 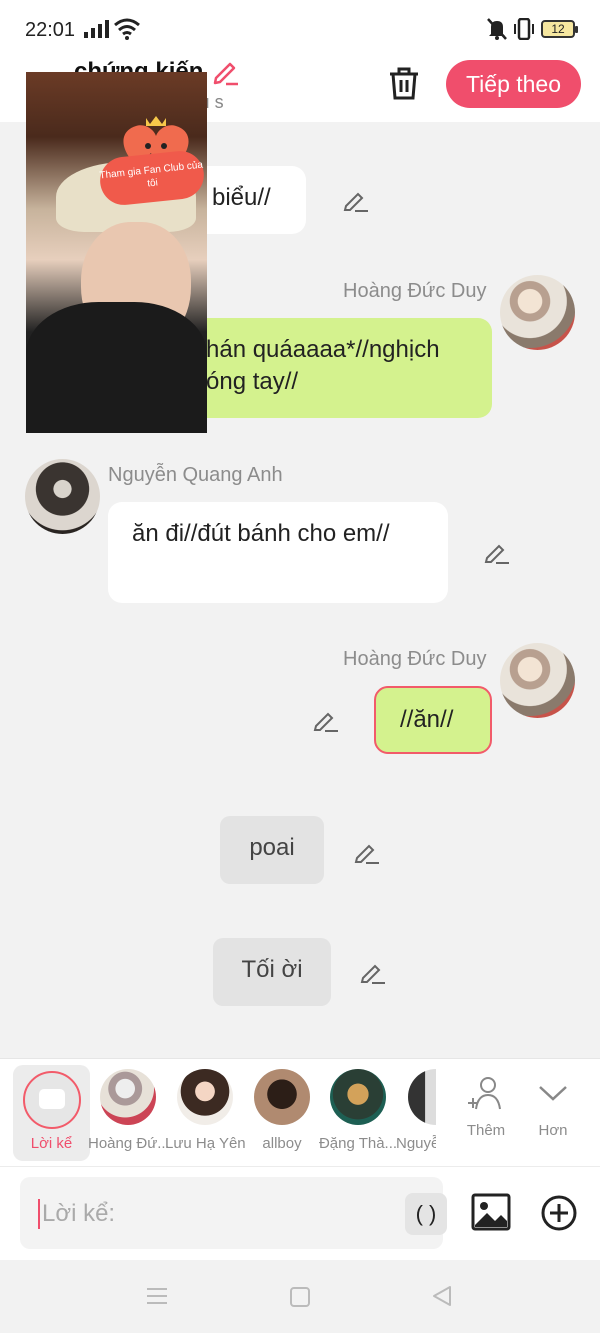 I want to click on more-characters-button: Hơn, so click(x=553, y=1107).